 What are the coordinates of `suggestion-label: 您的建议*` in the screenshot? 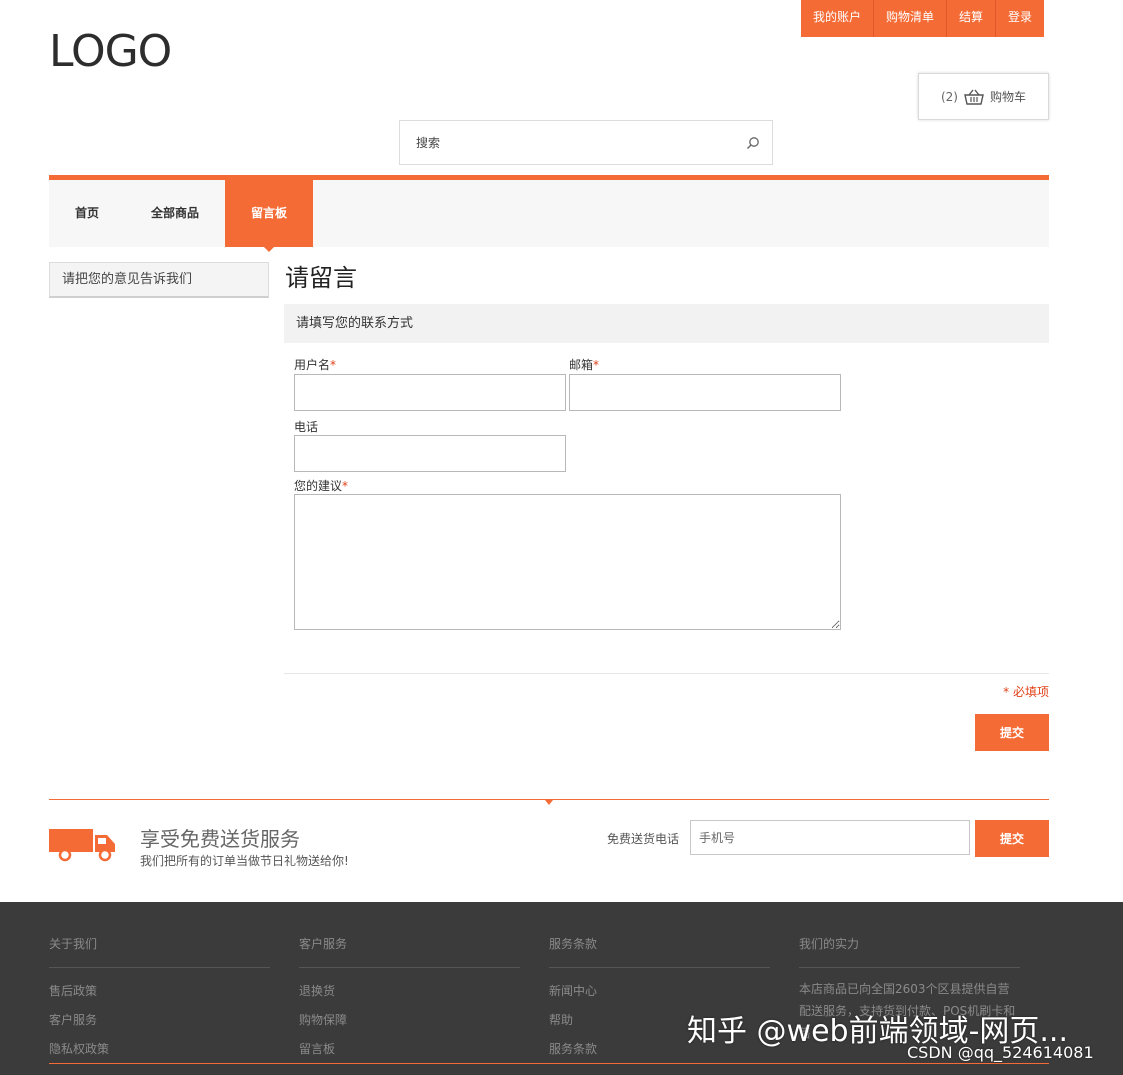 It's located at (321, 486).